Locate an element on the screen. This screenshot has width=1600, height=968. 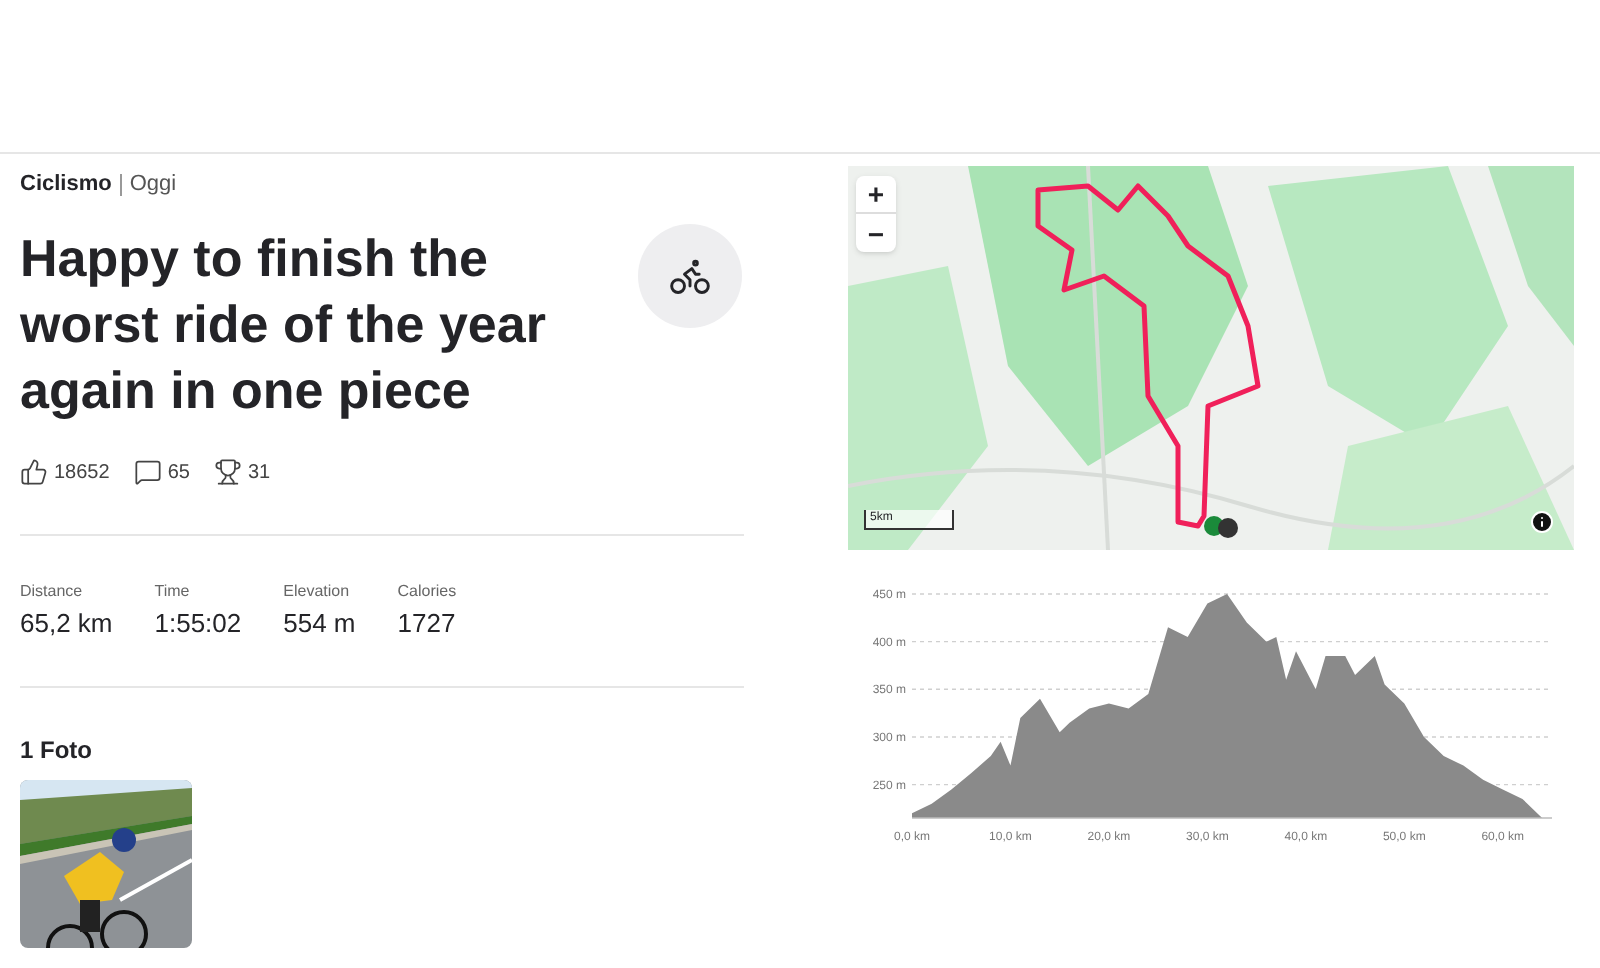
stat-label: Time is located at coordinates (173, 591).